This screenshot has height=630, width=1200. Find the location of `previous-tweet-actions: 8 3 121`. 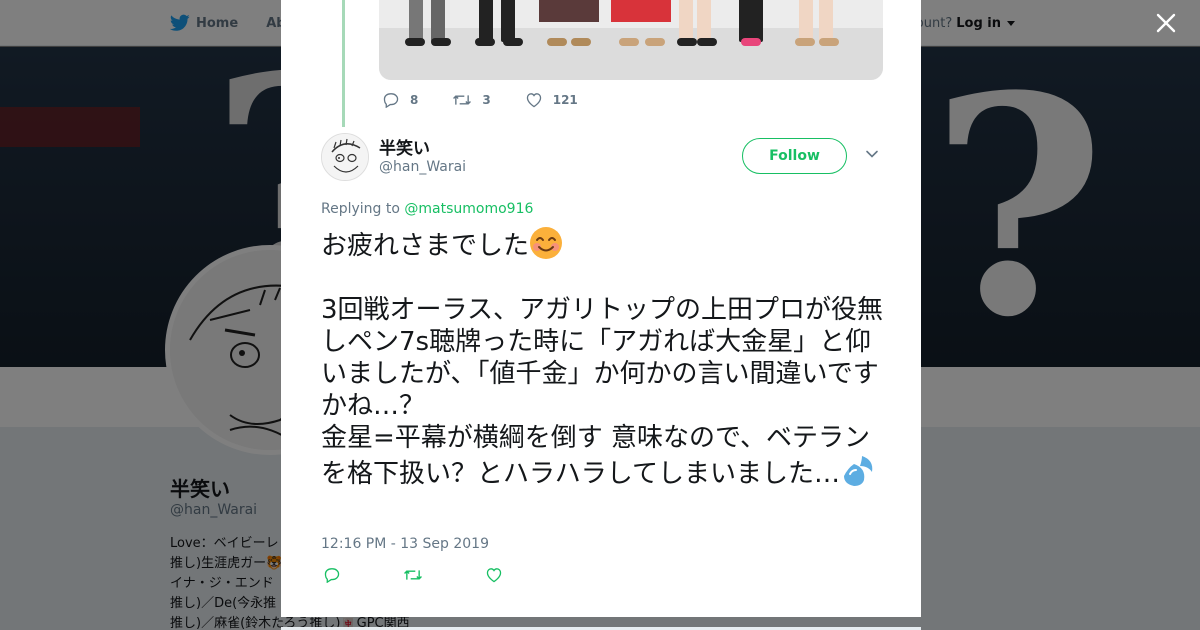

previous-tweet-actions: 8 3 121 is located at coordinates (497, 100).